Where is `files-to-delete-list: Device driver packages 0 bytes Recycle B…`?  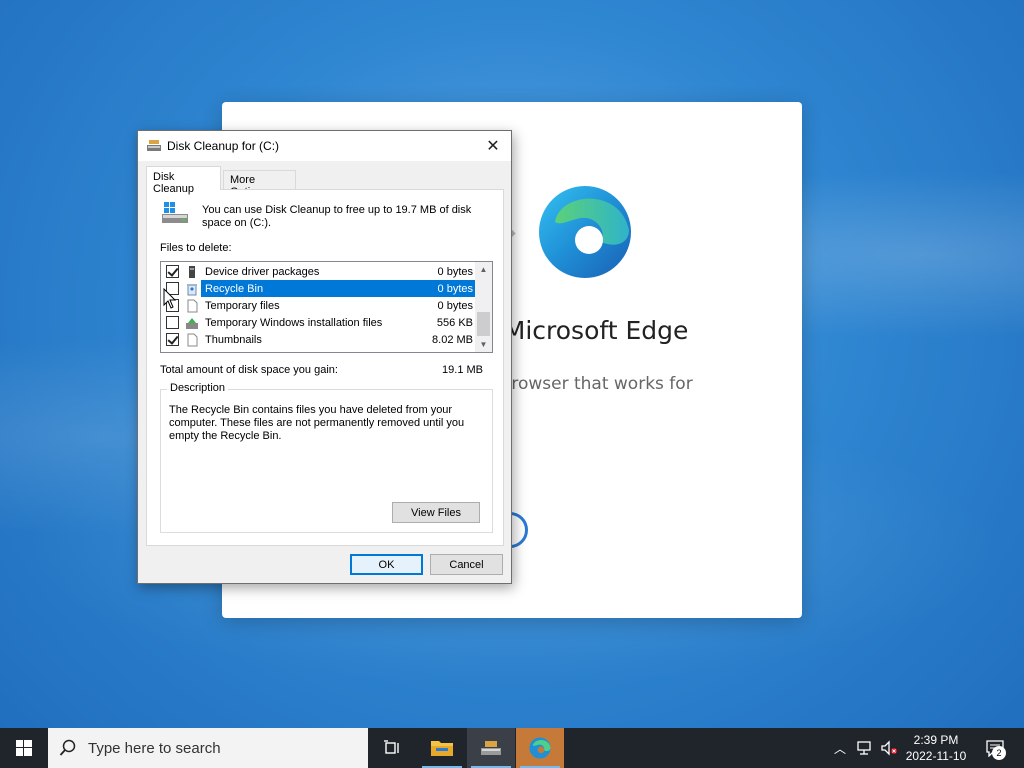 files-to-delete-list: Device driver packages 0 bytes Recycle B… is located at coordinates (326, 307).